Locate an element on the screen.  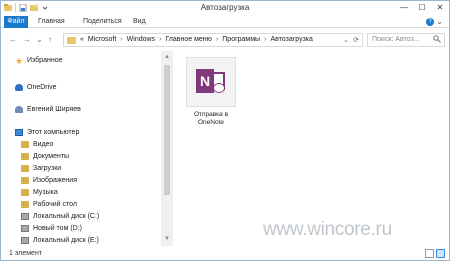
nav-item-onedrive: OneDrive is located at coordinates (36, 87).